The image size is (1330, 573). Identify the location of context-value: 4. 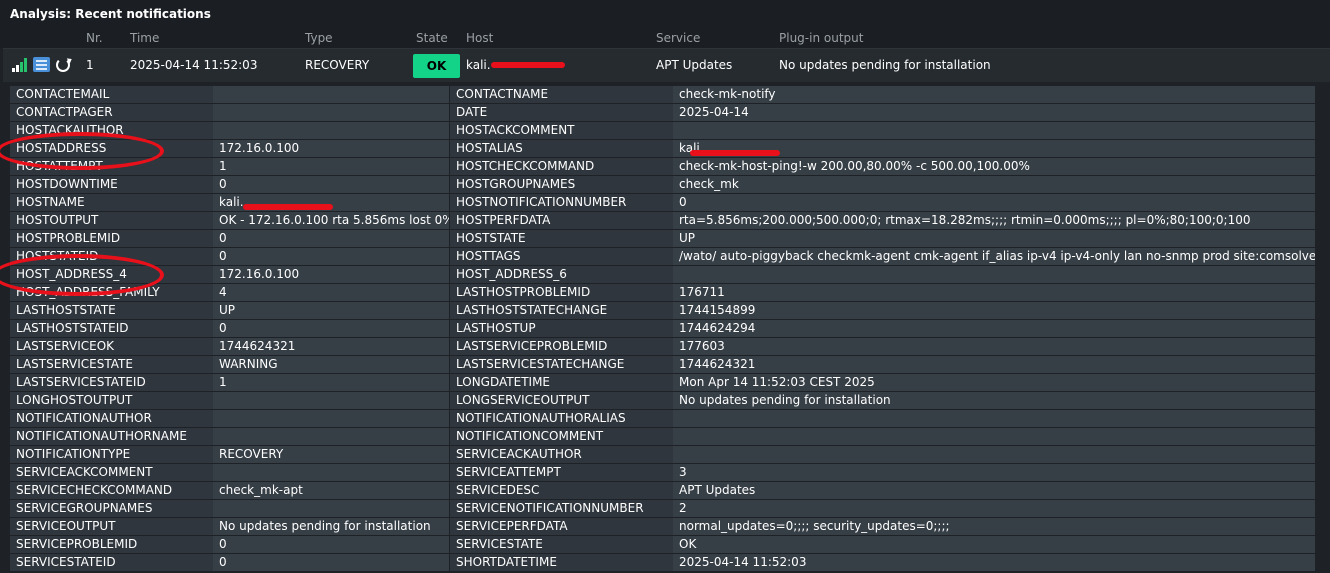
(331, 292).